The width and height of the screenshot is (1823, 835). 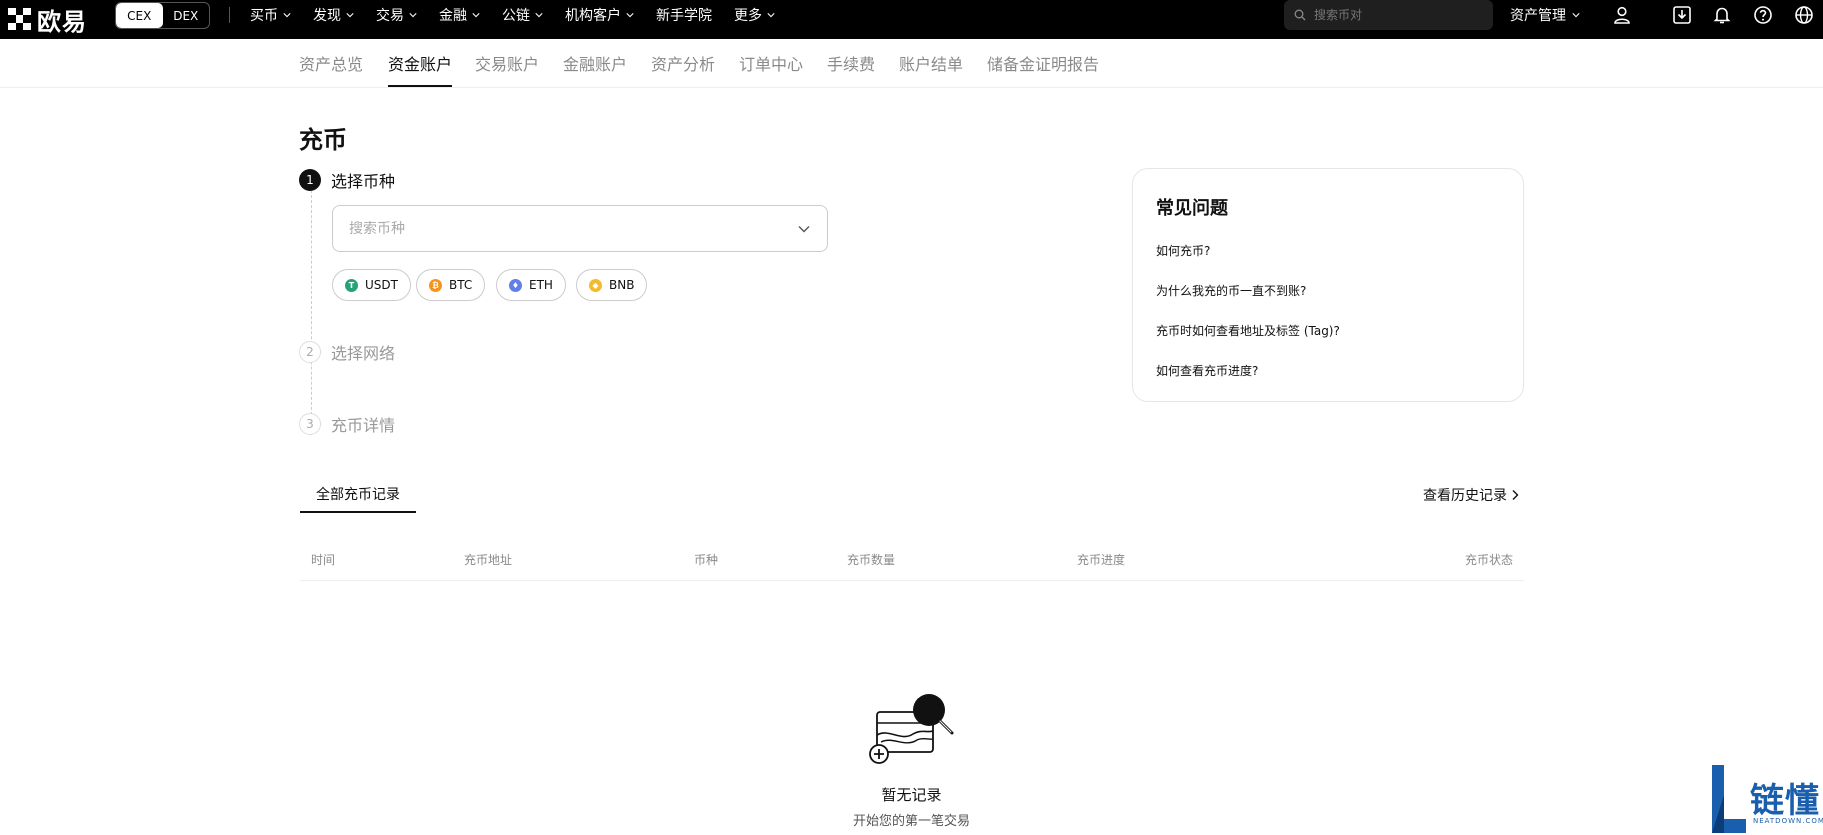 What do you see at coordinates (771, 69) in the screenshot?
I see `tab-order-center: 订单中心` at bounding box center [771, 69].